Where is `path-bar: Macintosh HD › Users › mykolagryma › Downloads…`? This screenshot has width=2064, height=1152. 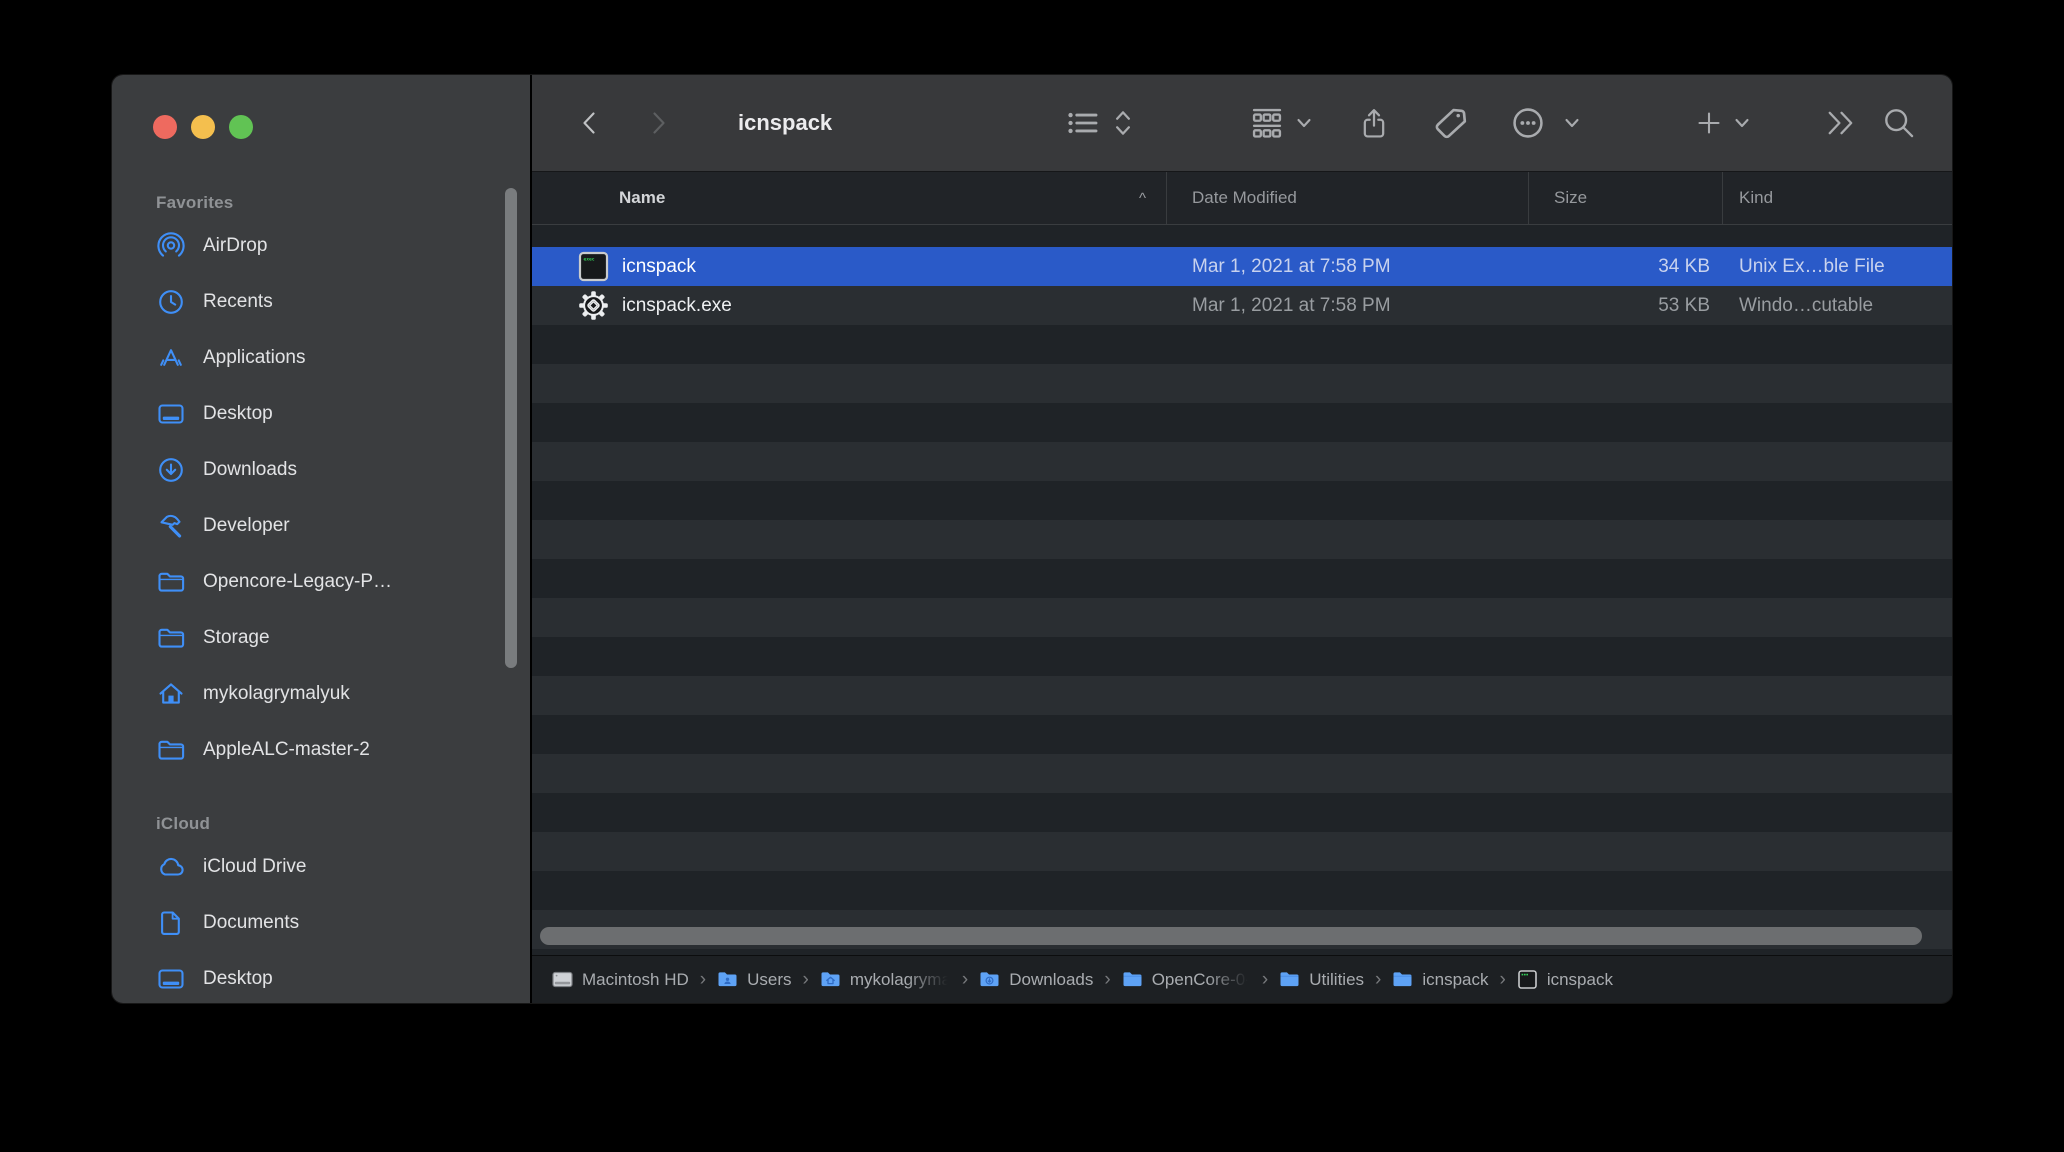
path-bar: Macintosh HD › Users › mykolagryma › Downloads… is located at coordinates (1242, 979).